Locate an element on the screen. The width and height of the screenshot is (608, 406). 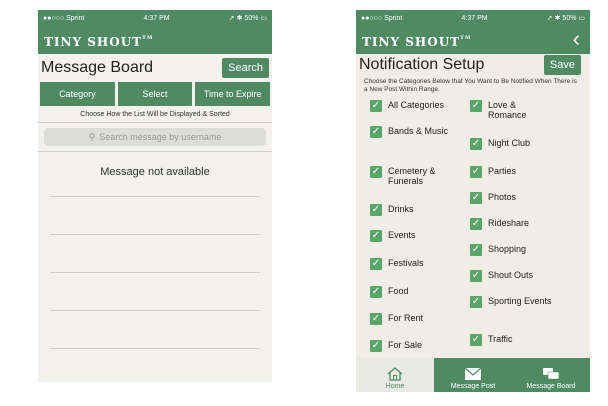
bottom-nav: Home Message Post Message Board is located at coordinates (473, 375).